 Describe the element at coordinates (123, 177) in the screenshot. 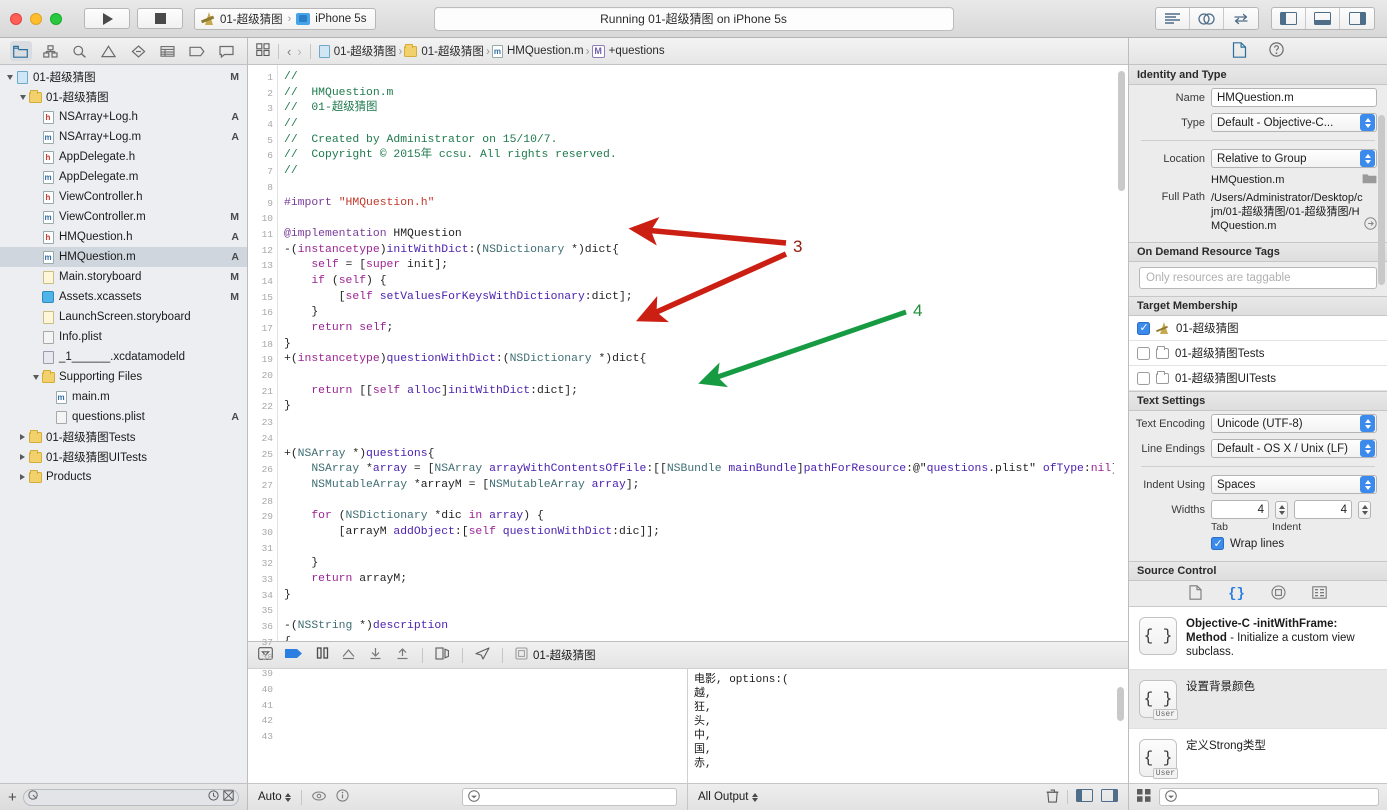

I see `file-tree-row: AppDelegate.m` at that location.